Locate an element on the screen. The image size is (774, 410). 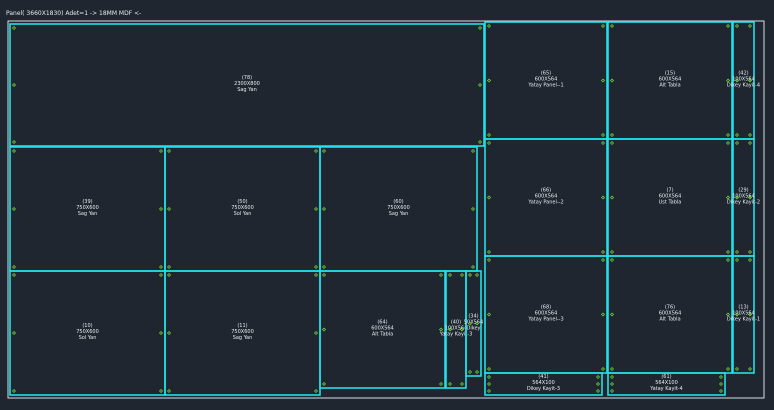
part-label: Yatay Kayit-3 is located at coordinates (456, 335).